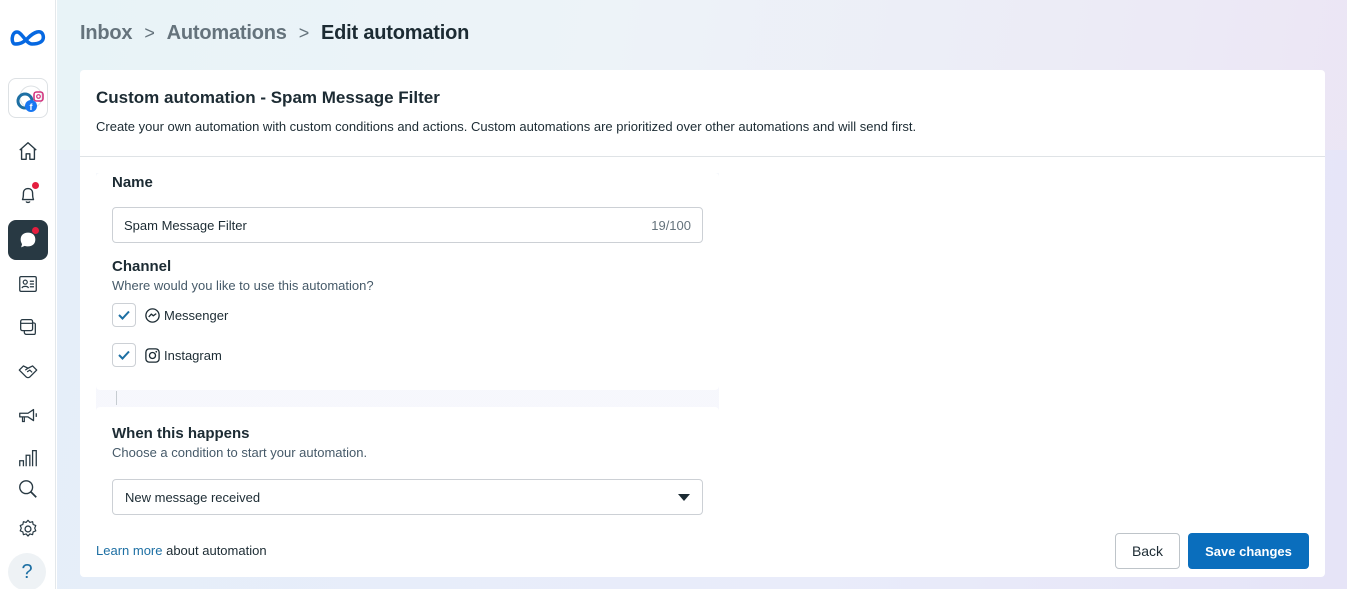 The image size is (1347, 589). I want to click on character-counter: 19/100, so click(671, 225).